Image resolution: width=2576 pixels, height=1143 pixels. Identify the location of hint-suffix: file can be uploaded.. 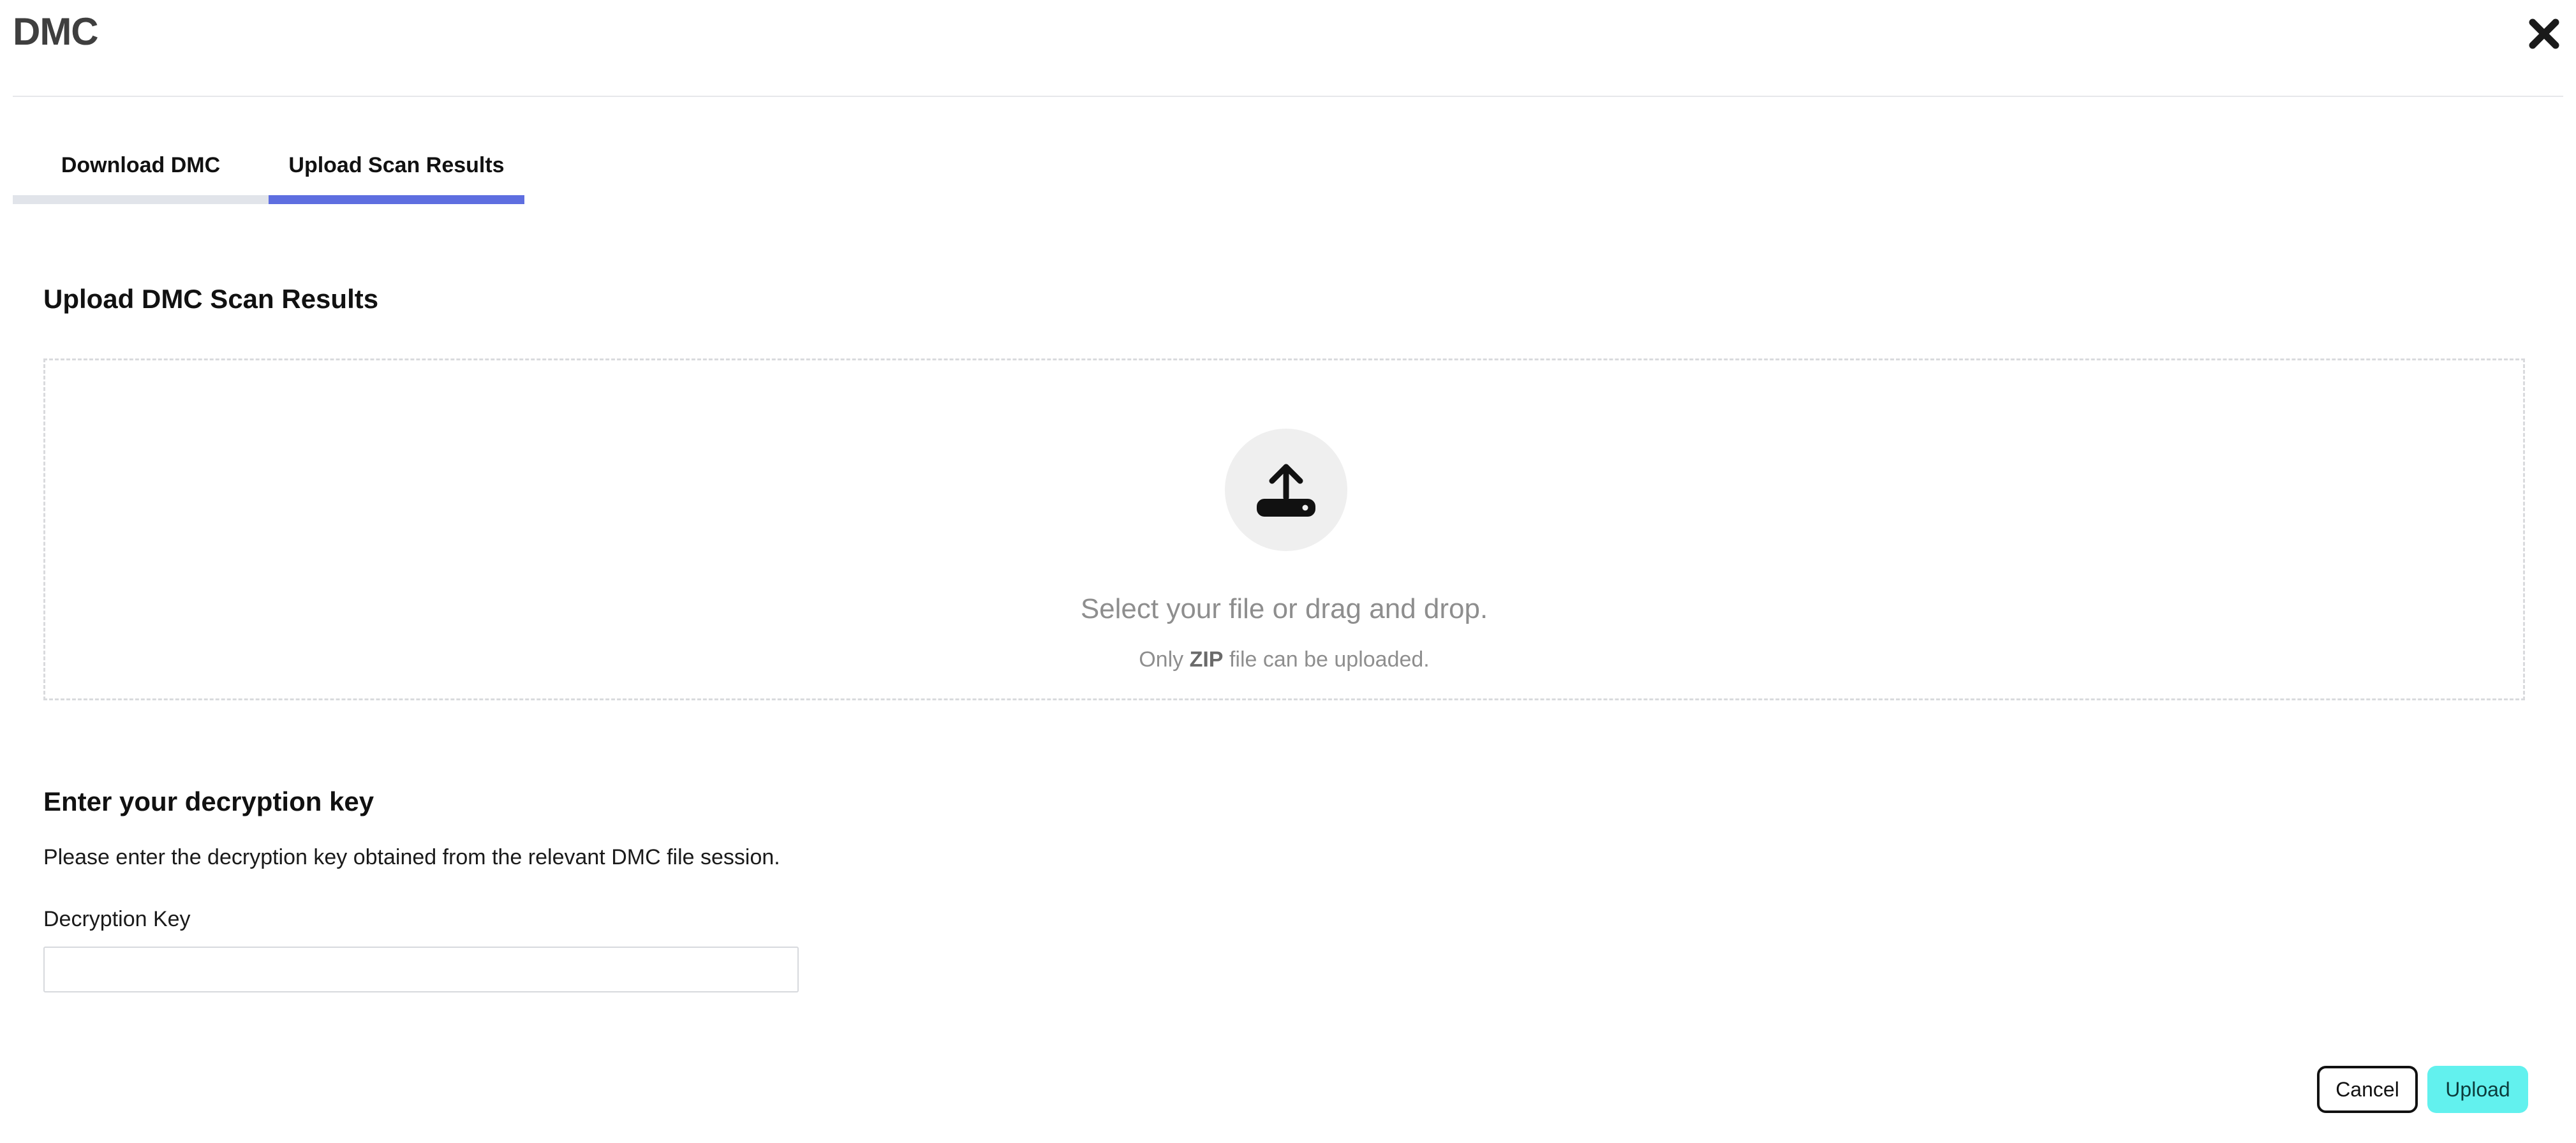
(1326, 659).